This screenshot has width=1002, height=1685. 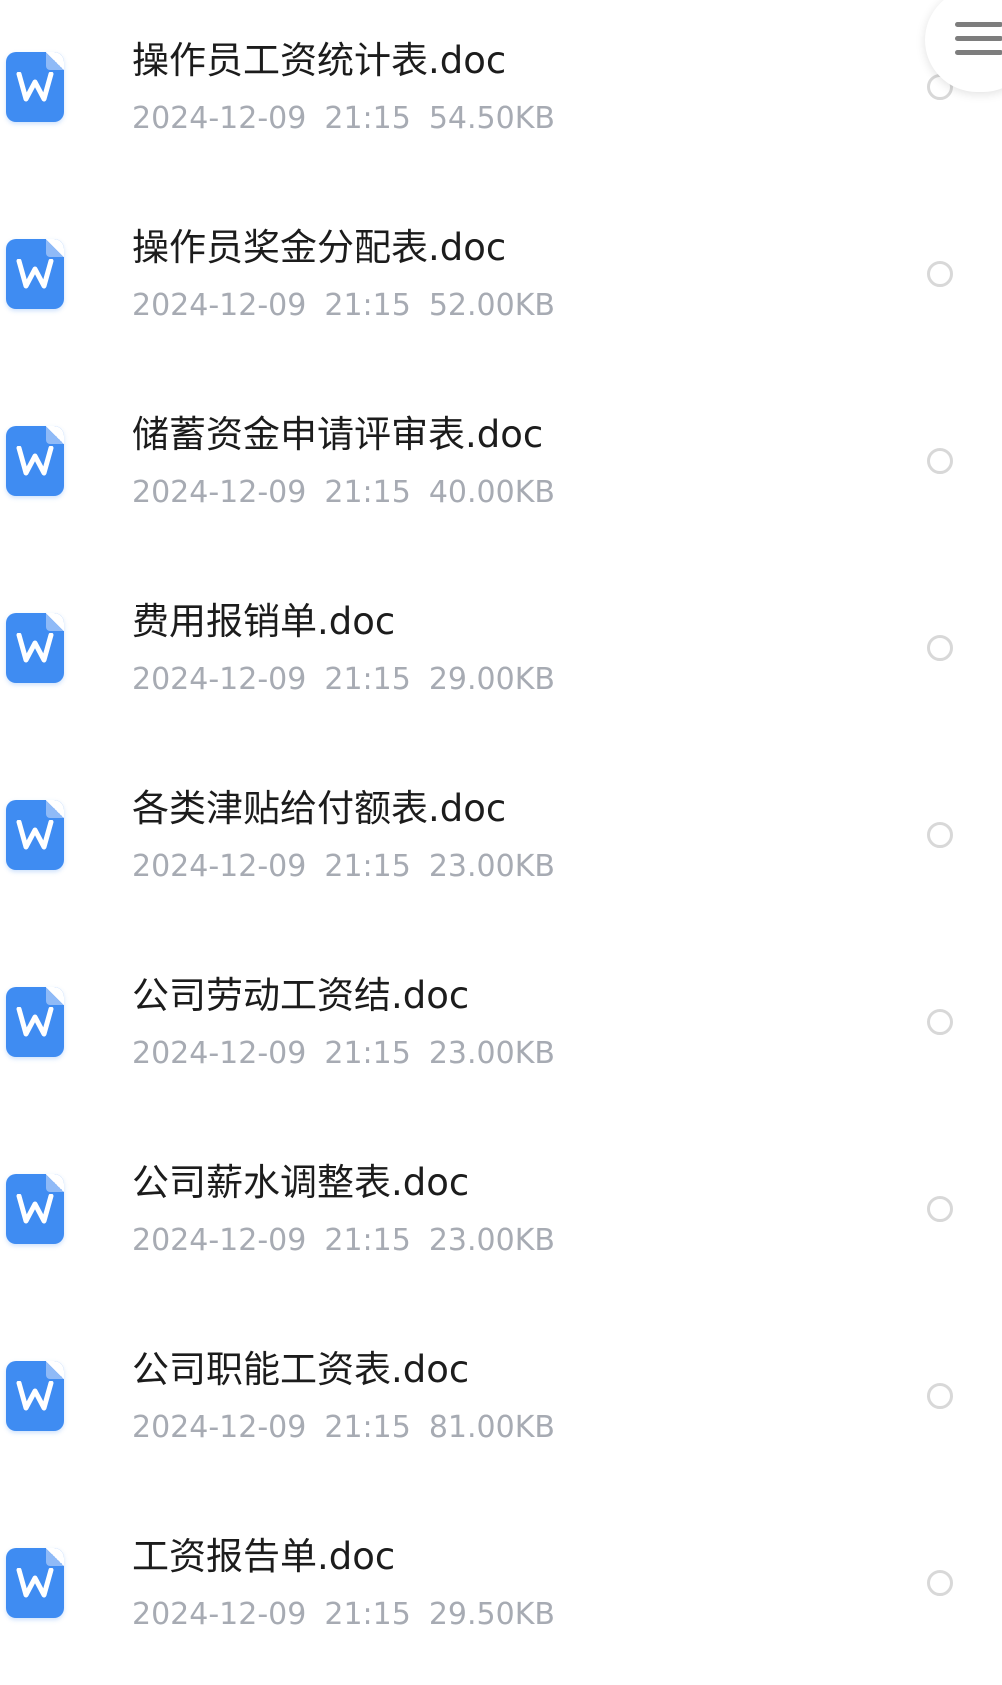 I want to click on file-meta: 2024-12-09 21:15 52.00KB, so click(x=352, y=306).